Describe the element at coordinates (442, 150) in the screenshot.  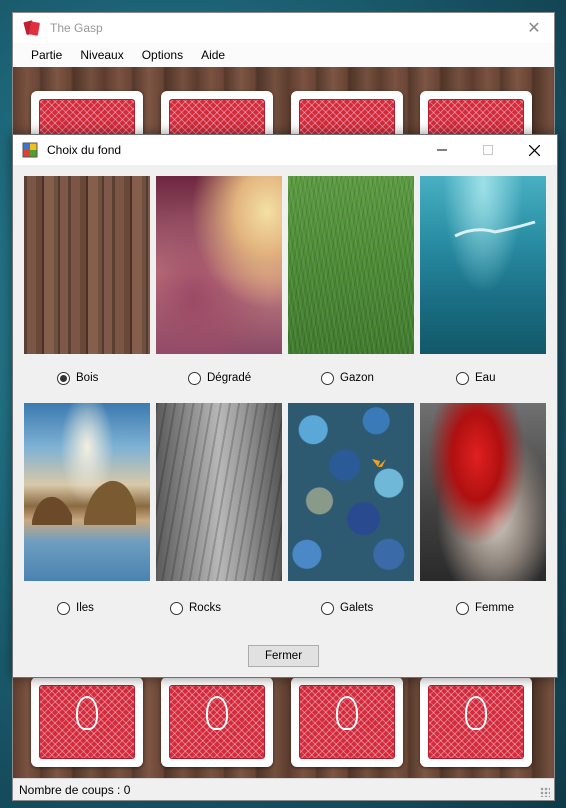
I see `minimize-icon` at that location.